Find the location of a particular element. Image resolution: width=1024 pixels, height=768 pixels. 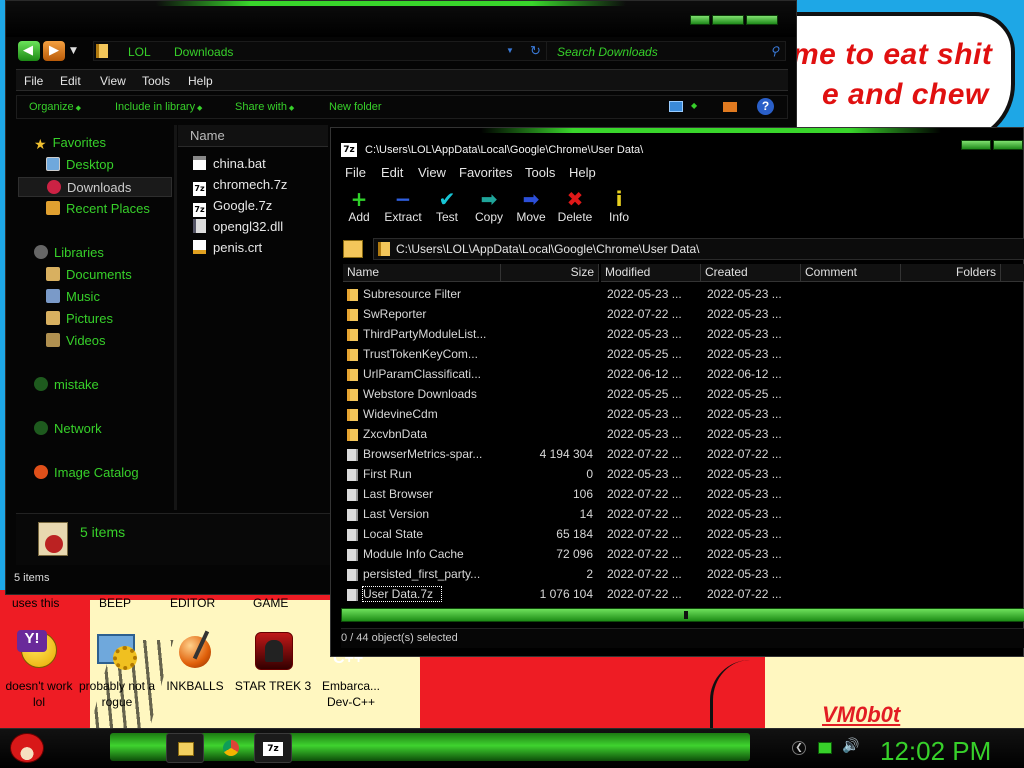

clock: 12:02 PM is located at coordinates (935, 751).